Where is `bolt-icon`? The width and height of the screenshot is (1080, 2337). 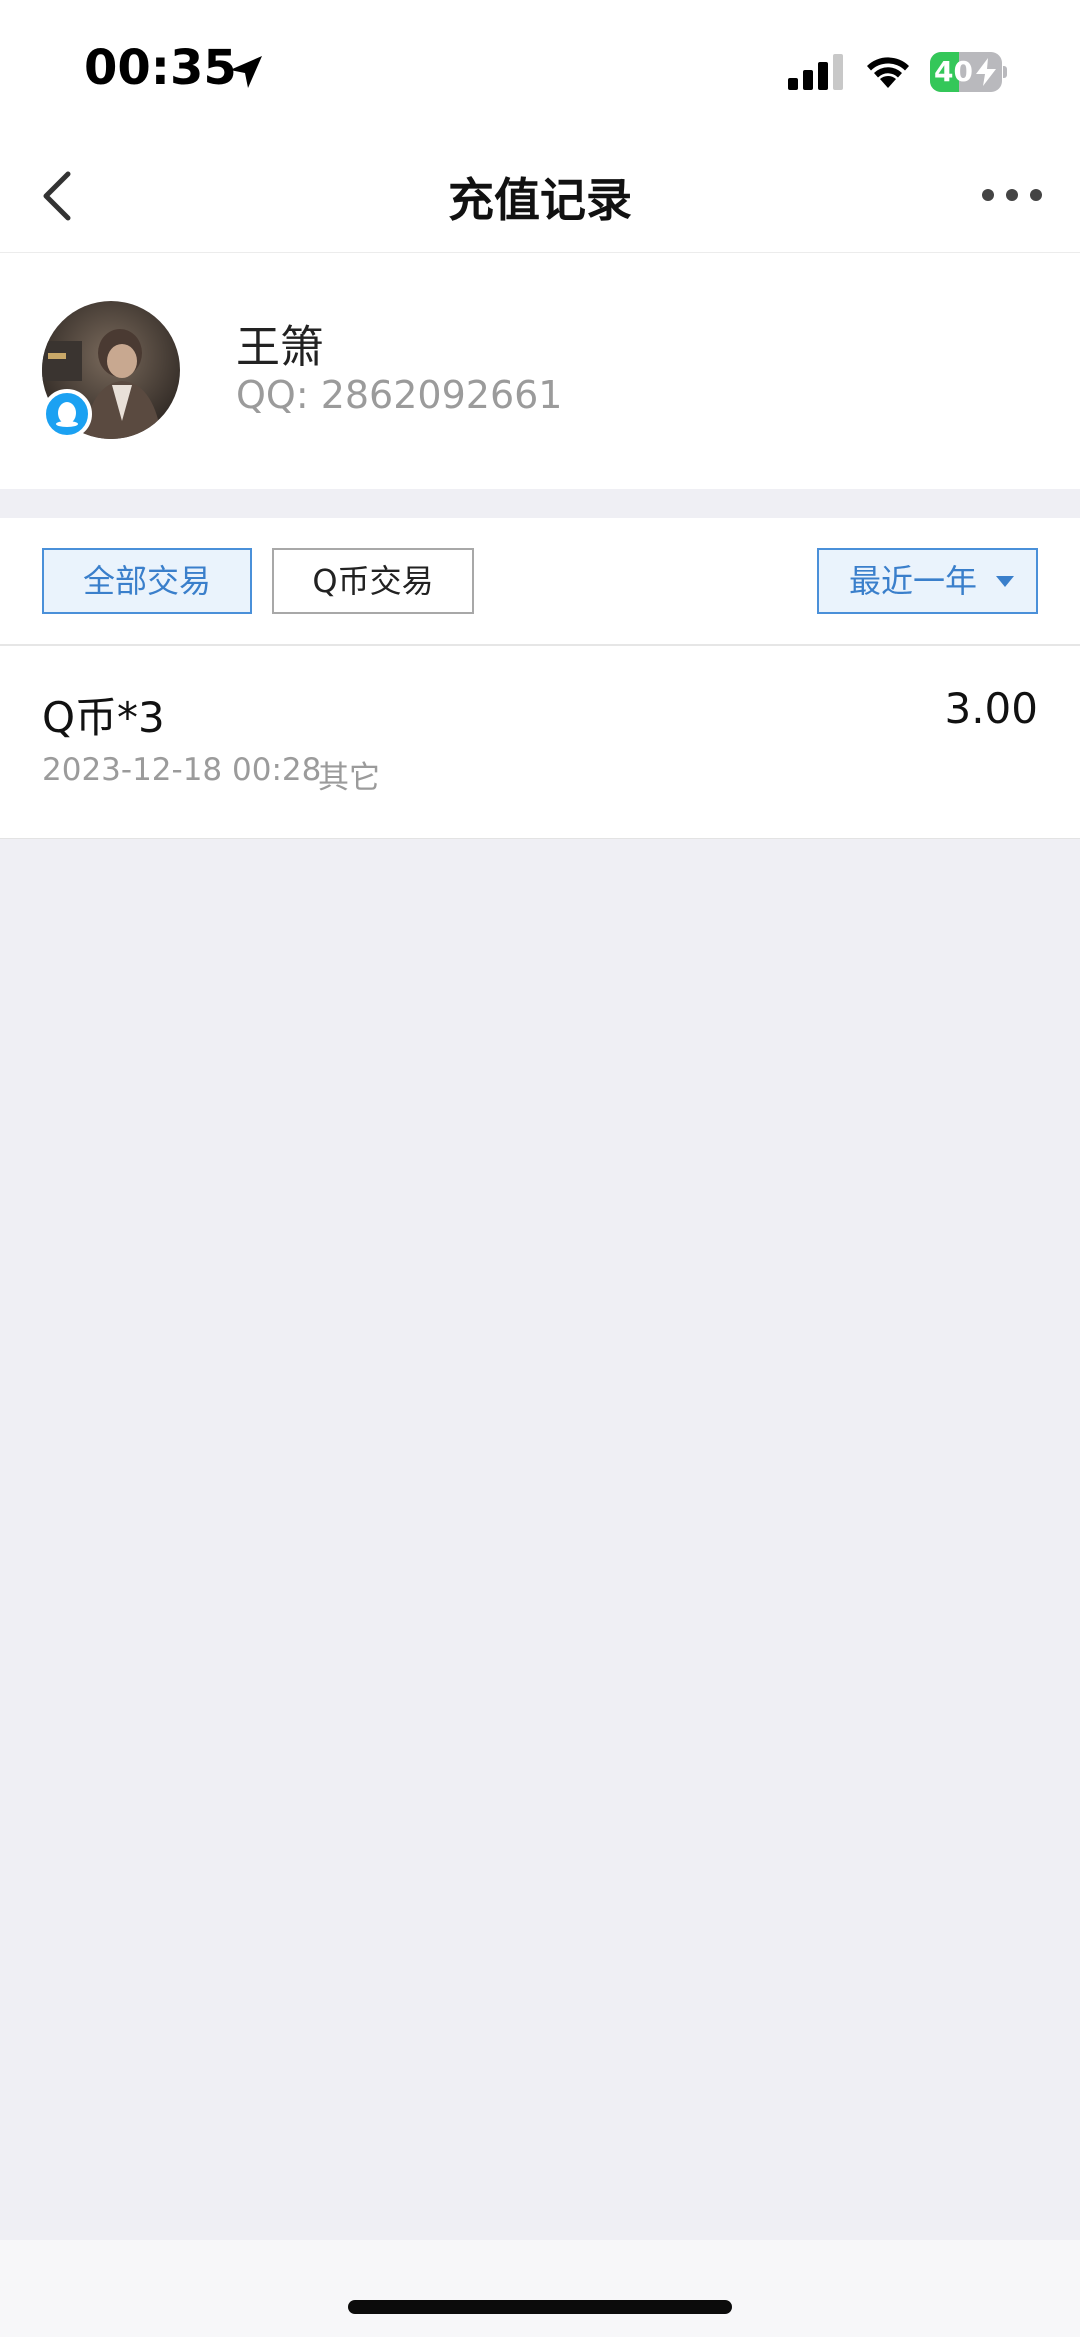 bolt-icon is located at coordinates (986, 72).